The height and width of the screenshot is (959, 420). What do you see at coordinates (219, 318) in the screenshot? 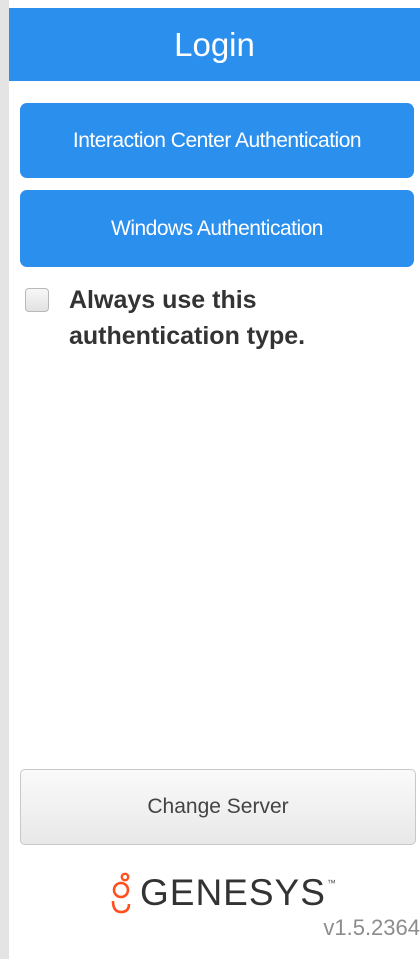
I see `remember-auth-label: Always use this authentication type.` at bounding box center [219, 318].